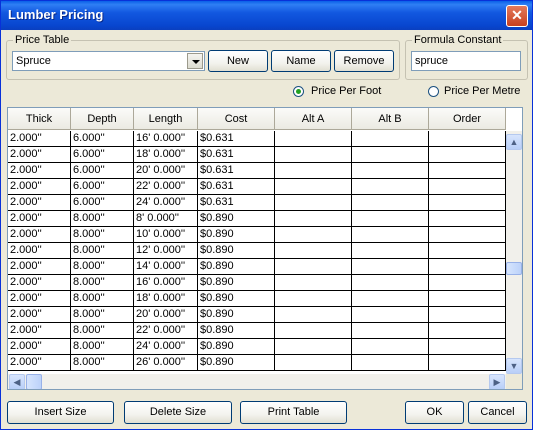 The height and width of the screenshot is (430, 533). Describe the element at coordinates (433, 91) in the screenshot. I see `price-per-metre-radio` at that location.